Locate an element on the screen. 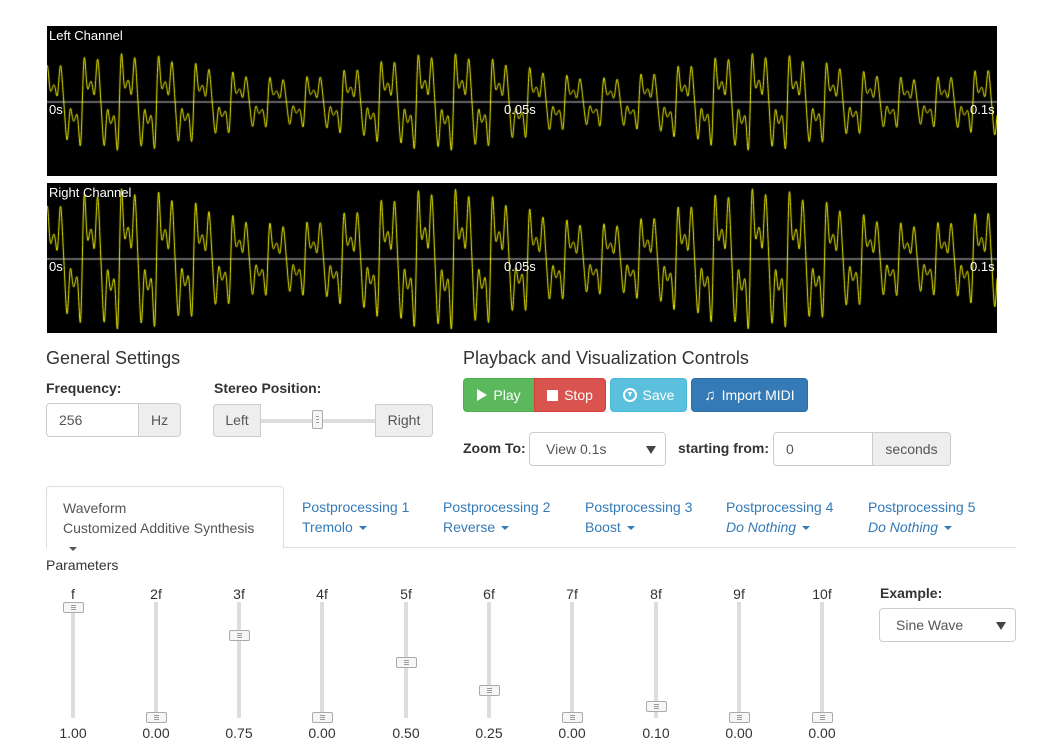 Image resolution: width=1046 pixels, height=752 pixels. example-label: Example: is located at coordinates (911, 593).